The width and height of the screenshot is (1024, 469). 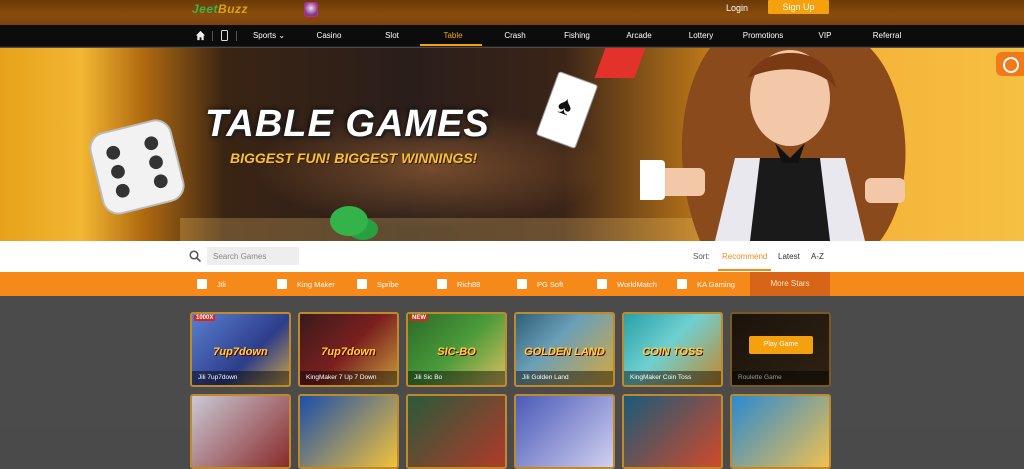 I want to click on home-icon, so click(x=200, y=35).